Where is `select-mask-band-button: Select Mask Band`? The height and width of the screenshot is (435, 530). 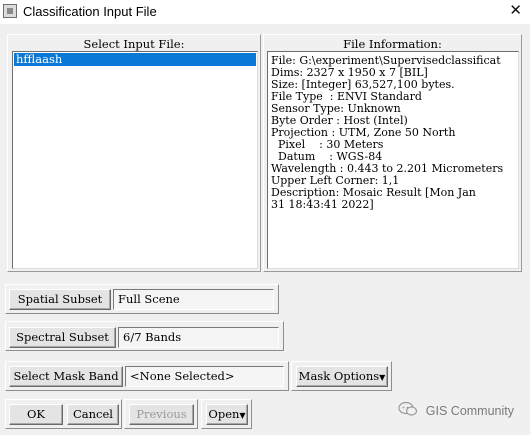
select-mask-band-button: Select Mask Band is located at coordinates (66, 376).